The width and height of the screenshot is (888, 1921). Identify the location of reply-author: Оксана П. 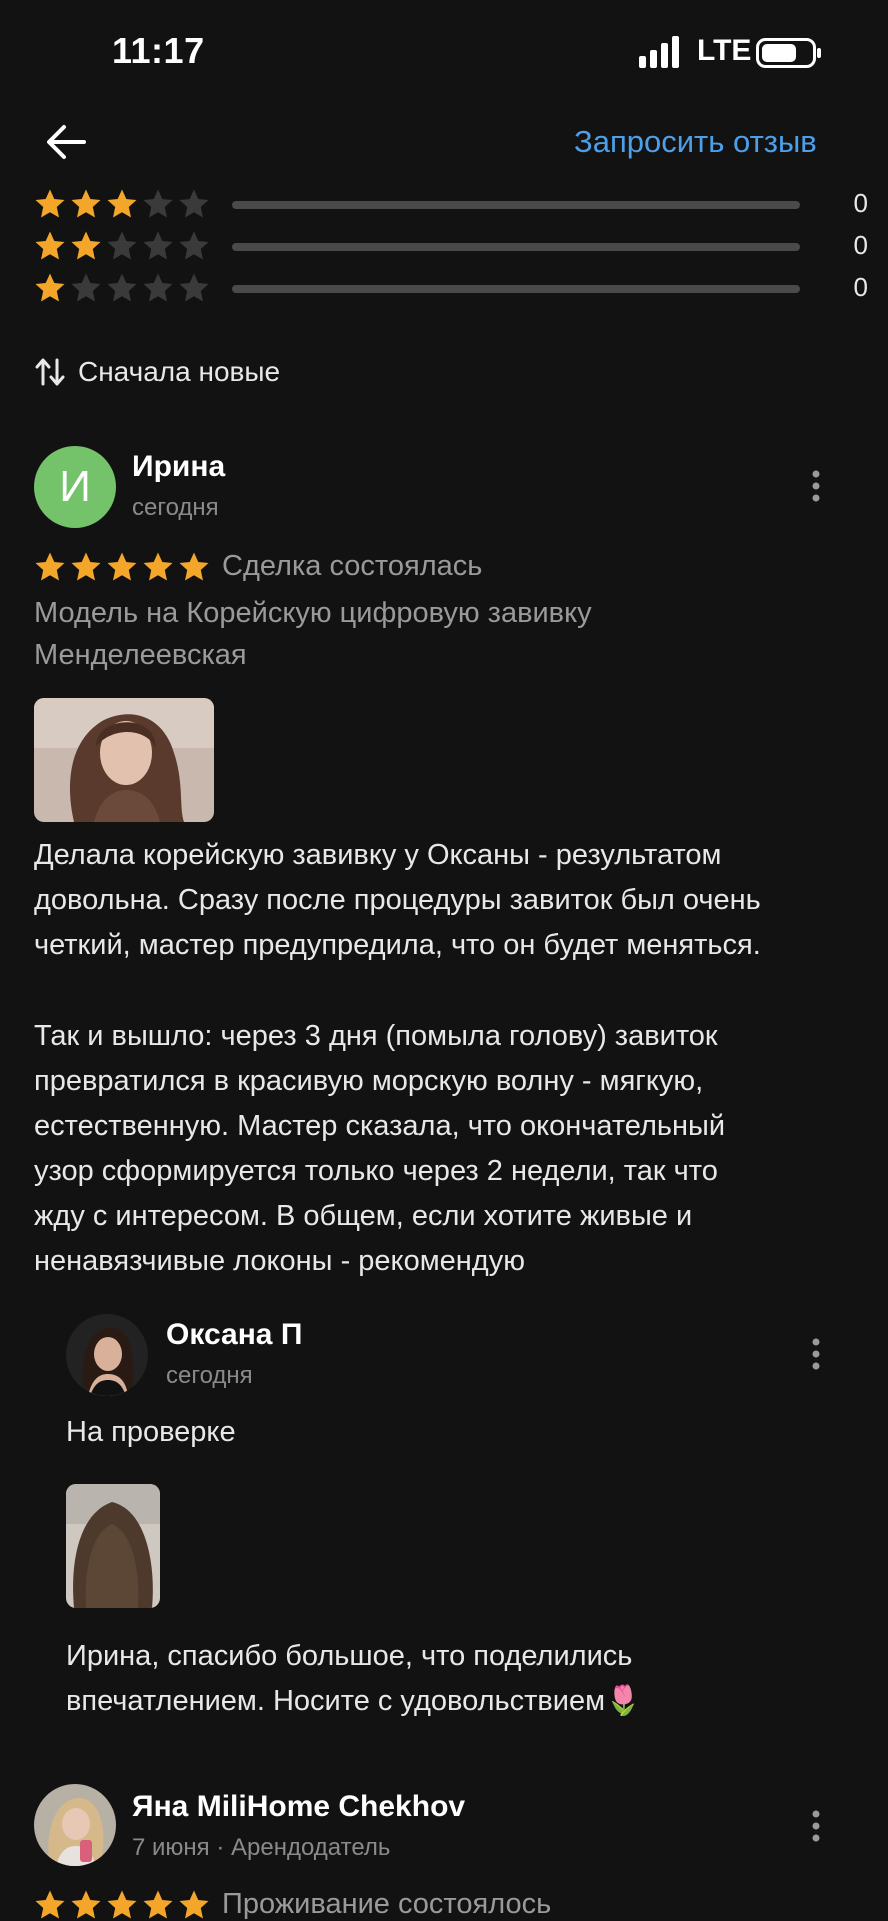
(234, 1335).